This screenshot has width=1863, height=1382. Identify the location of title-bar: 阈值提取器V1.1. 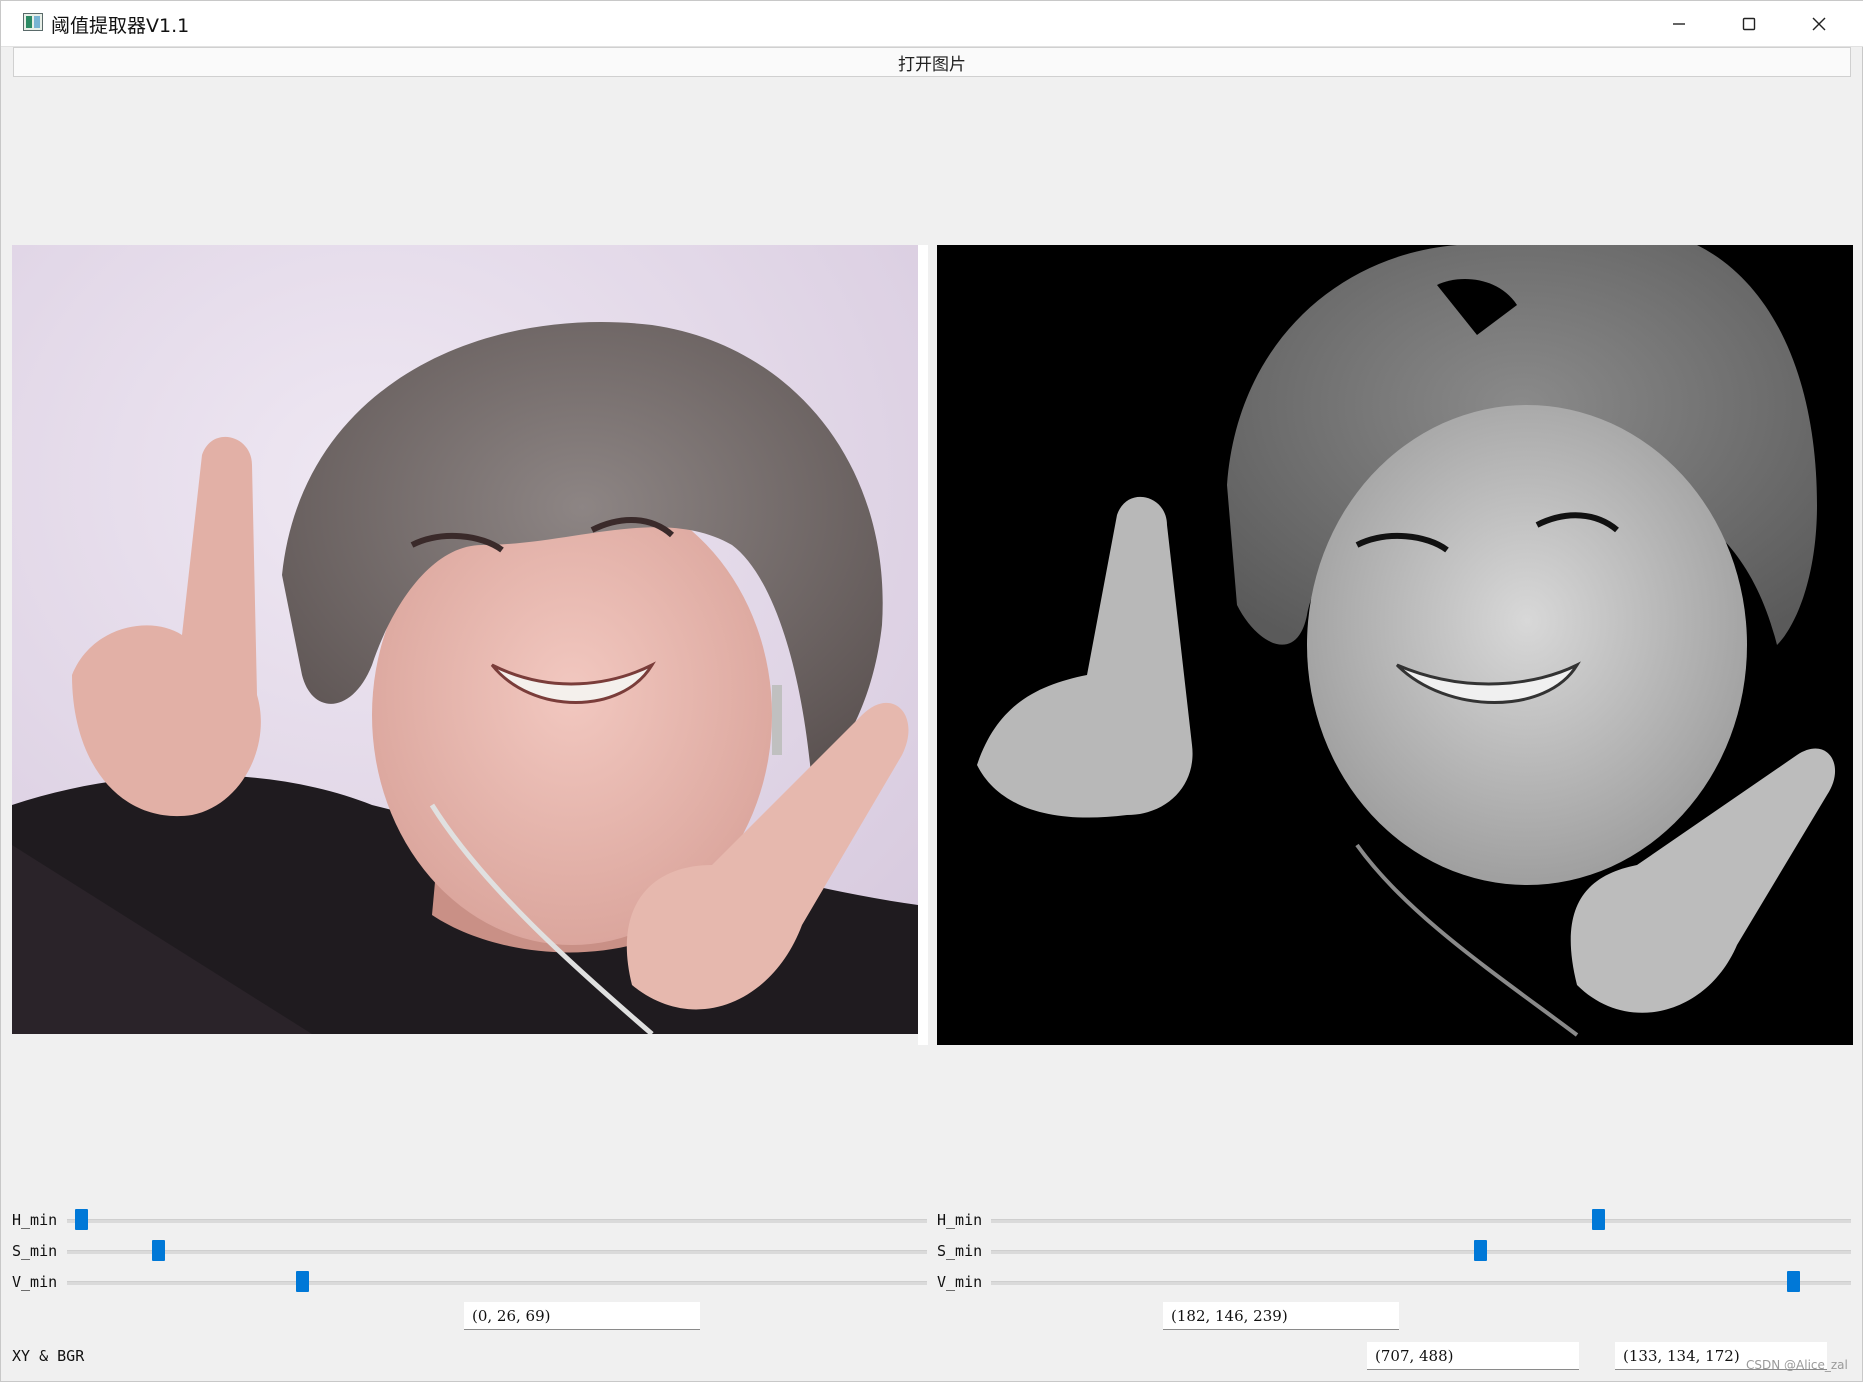
(932, 24).